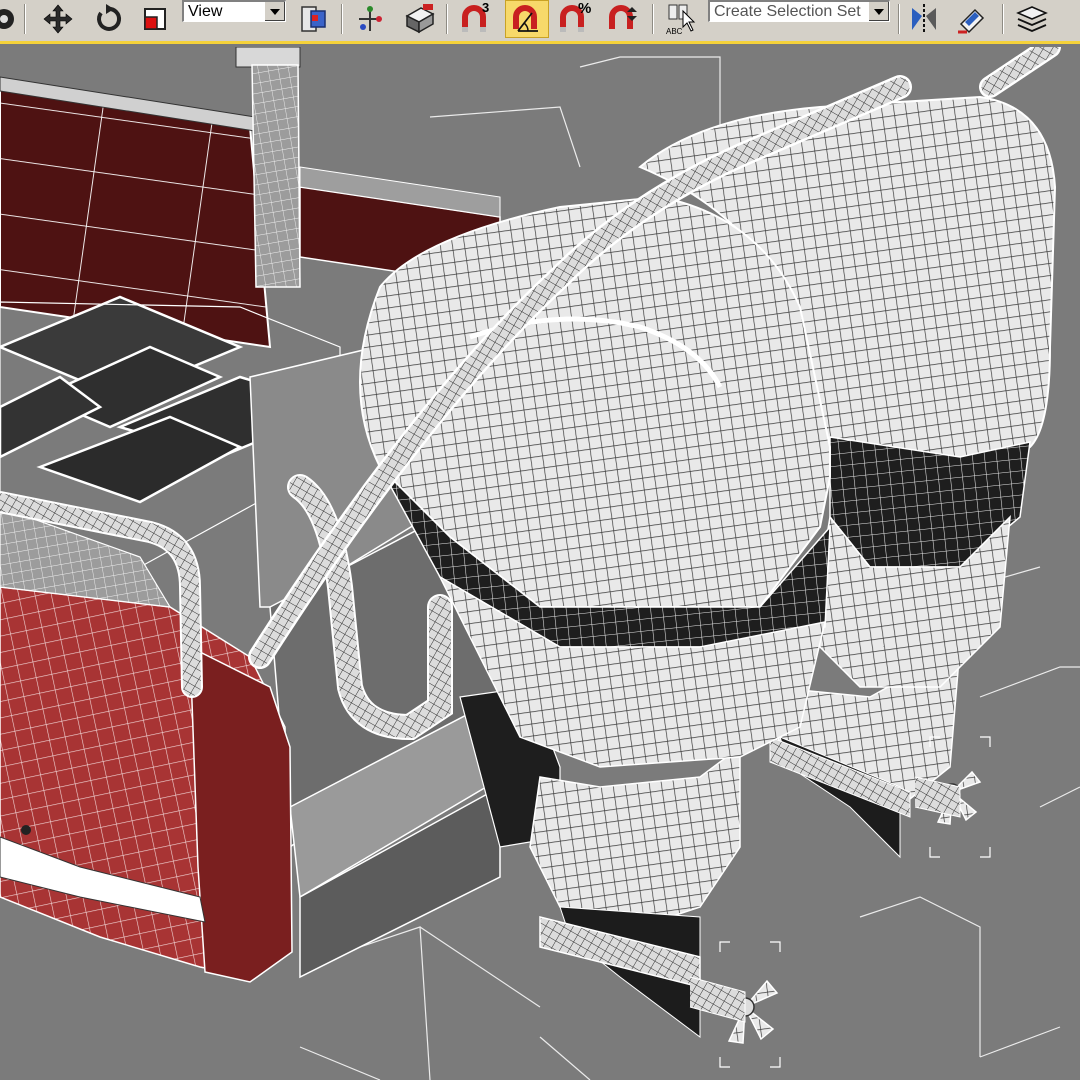  I want to click on select-manipulate-icon, so click(370, 19).